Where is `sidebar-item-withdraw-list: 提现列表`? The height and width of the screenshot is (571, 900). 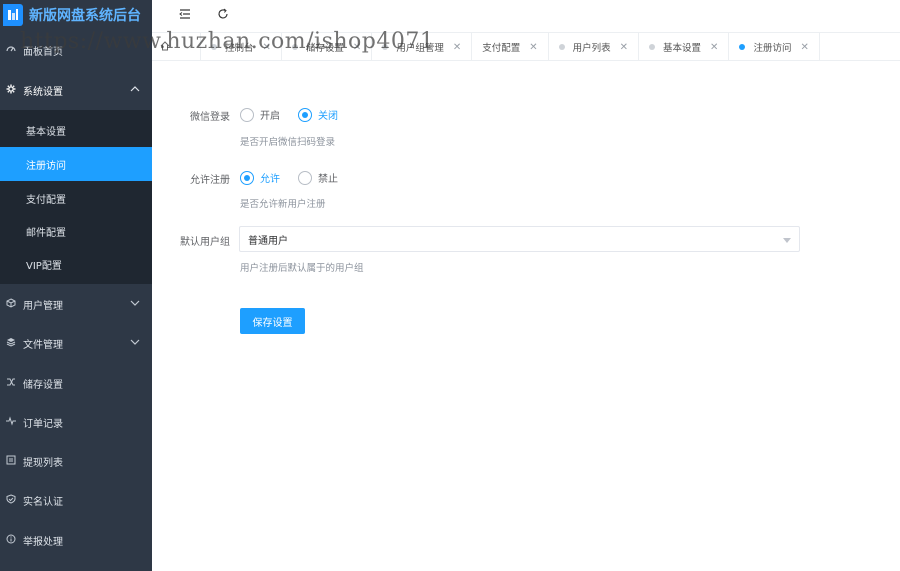
sidebar-item-withdraw-list: 提现列表 is located at coordinates (76, 461).